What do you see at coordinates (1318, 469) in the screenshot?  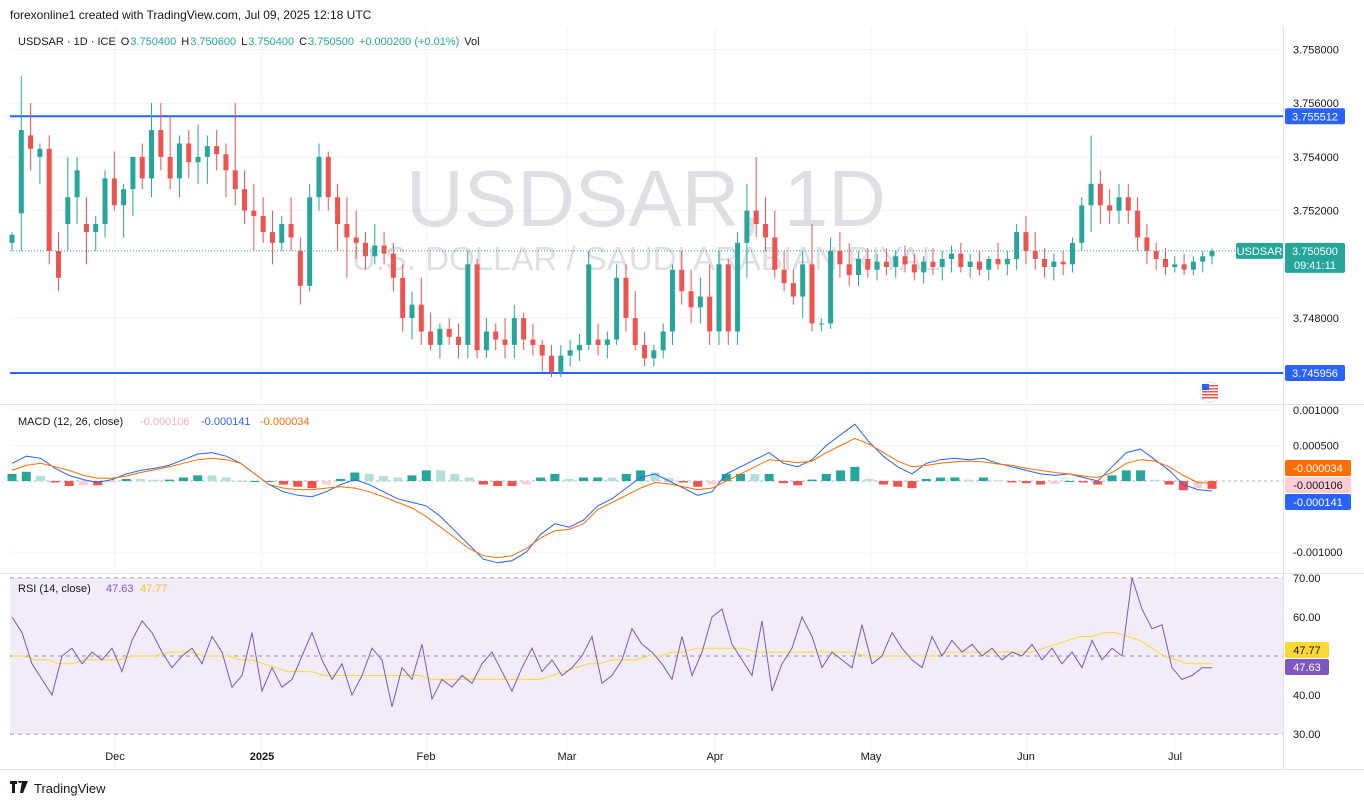 I see `macd-badge-label: -0.000034` at bounding box center [1318, 469].